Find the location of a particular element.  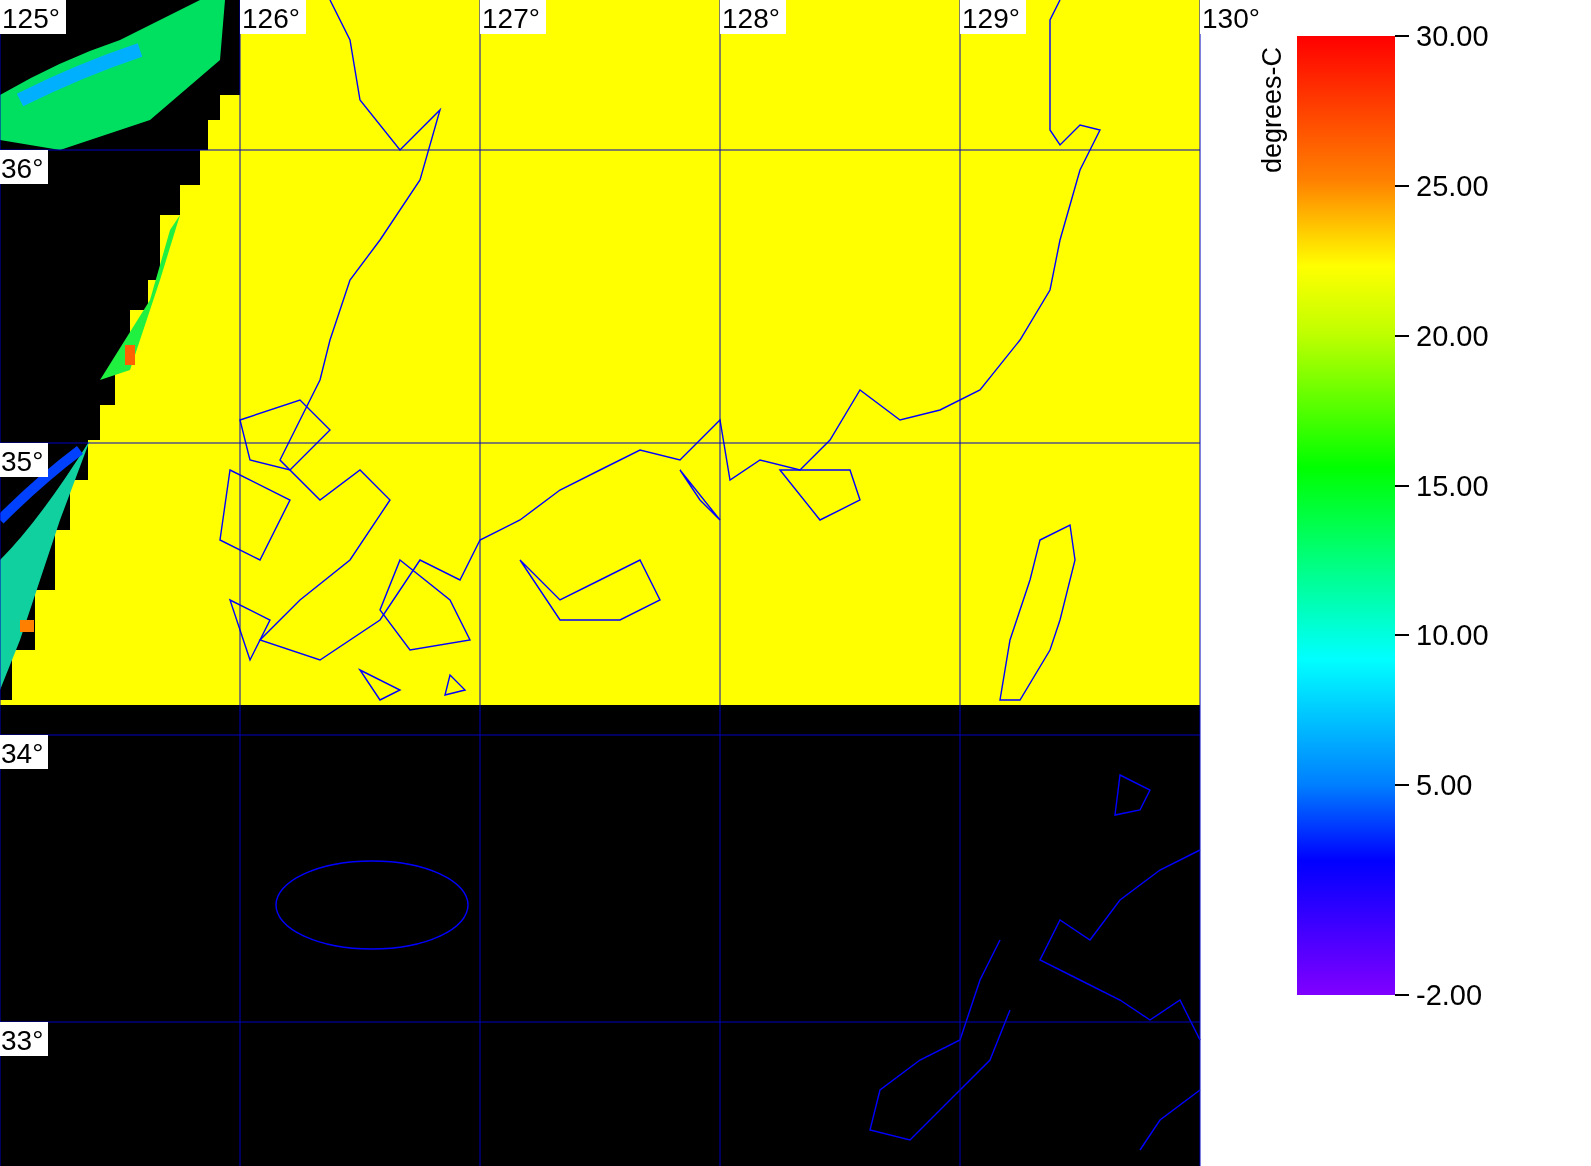

colorbar-tick-label: 10.00 is located at coordinates (1452, 635).